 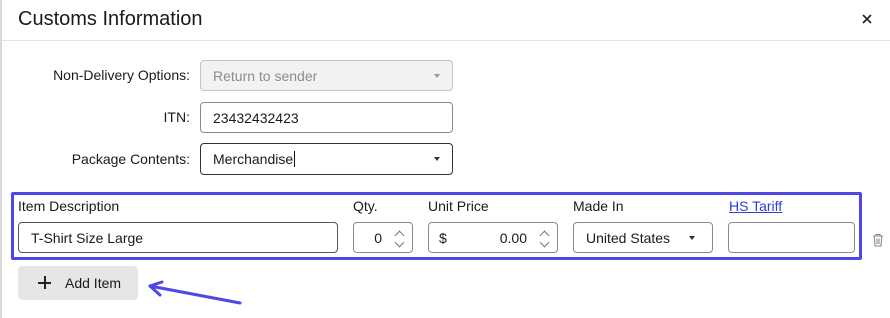 What do you see at coordinates (178, 237) in the screenshot?
I see `item-description-input: T-Shirt Size Large` at bounding box center [178, 237].